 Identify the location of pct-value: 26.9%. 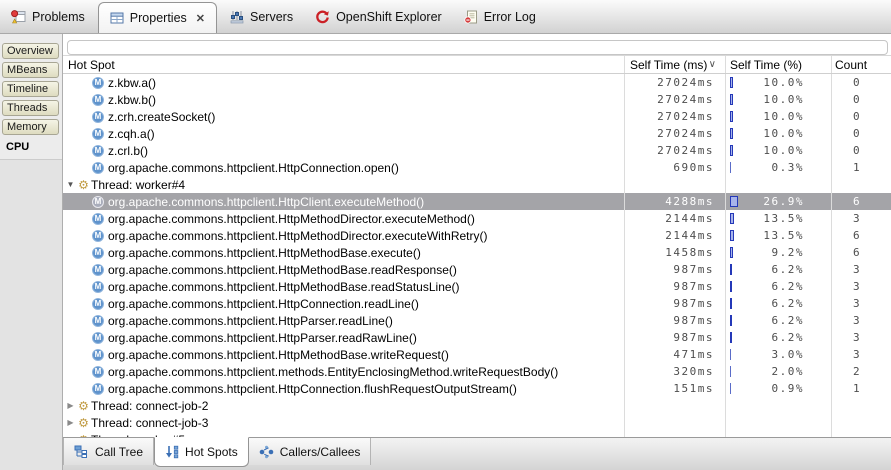
(783, 201).